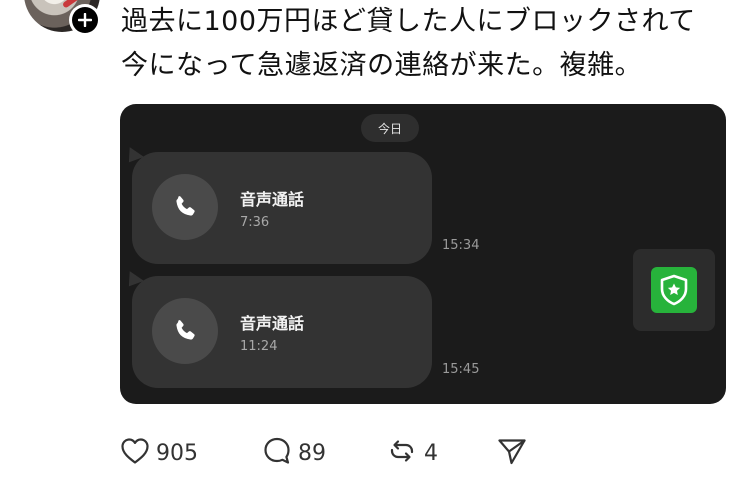  I want to click on post-text-line-2: 今になって急遽返済の連絡が来た。複雑。, so click(382, 65).